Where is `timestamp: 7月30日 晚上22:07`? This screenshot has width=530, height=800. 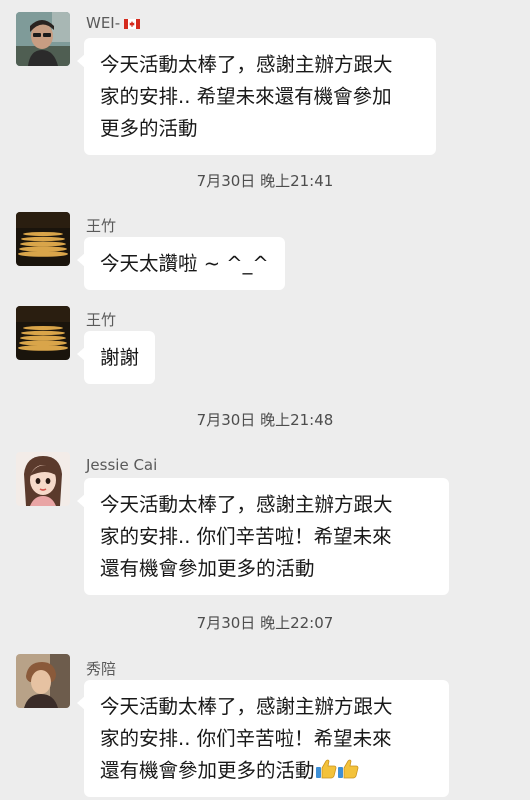
timestamp: 7月30日 晚上22:07 is located at coordinates (265, 623).